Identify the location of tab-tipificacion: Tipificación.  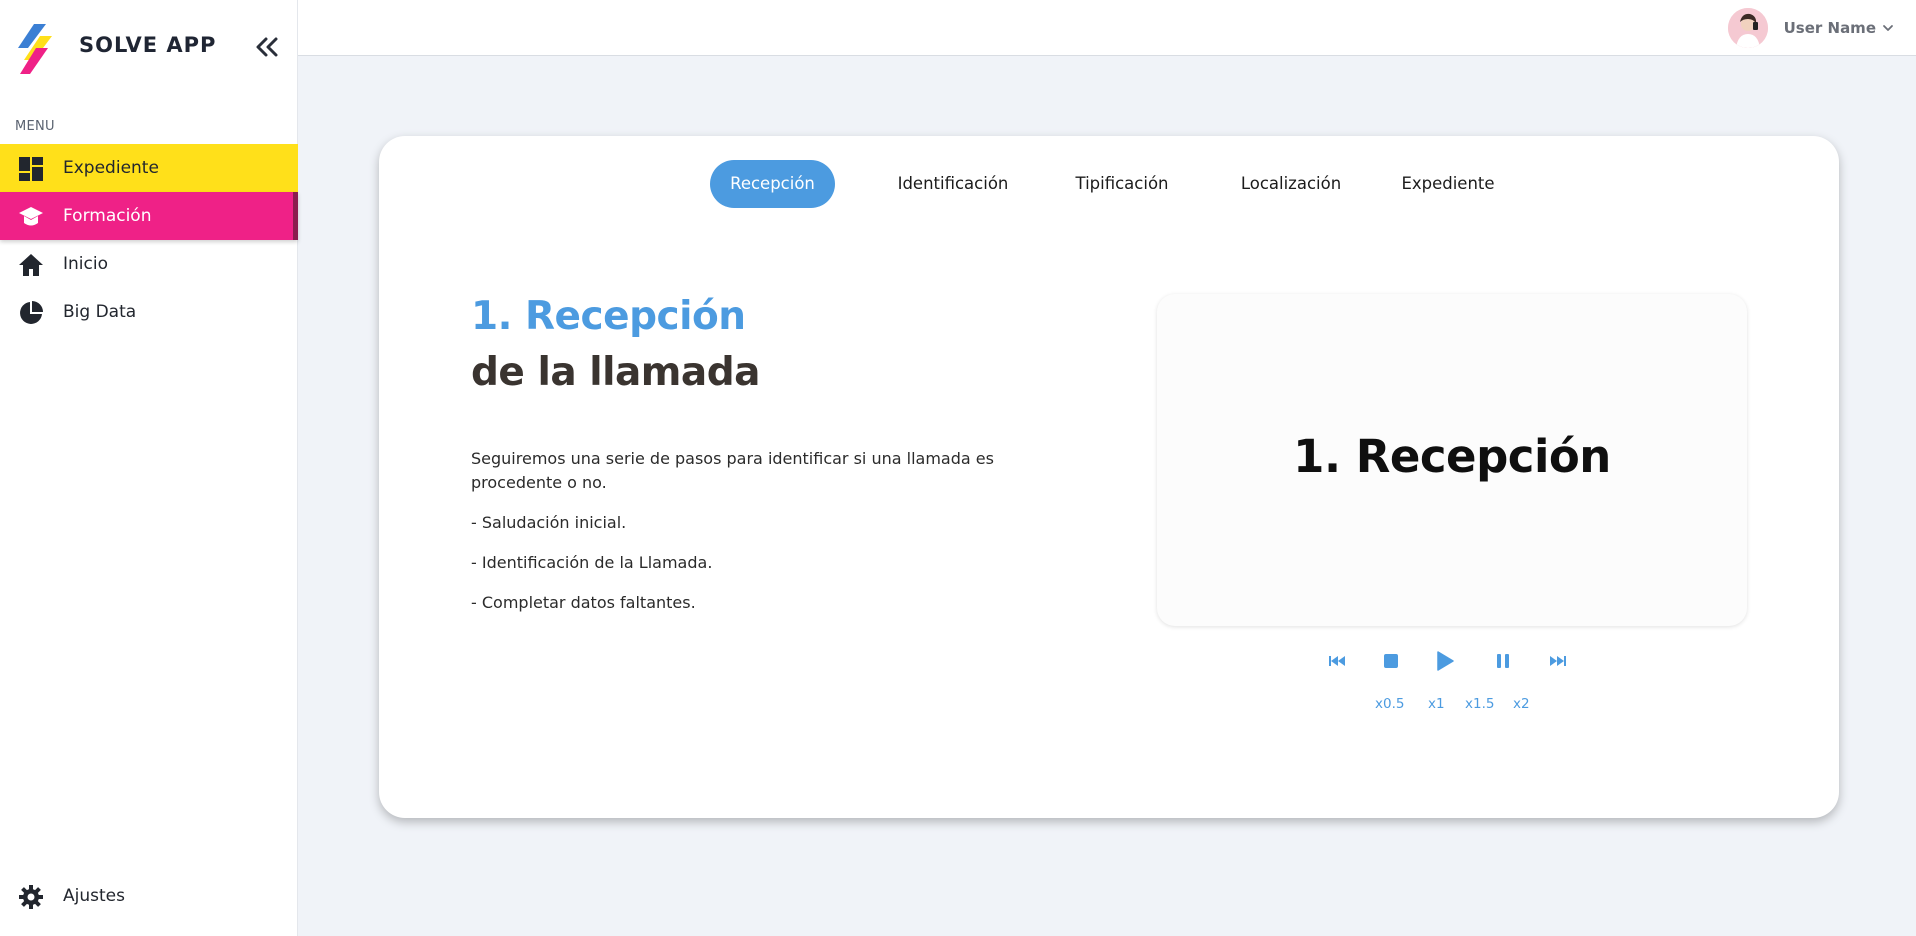
(1122, 184).